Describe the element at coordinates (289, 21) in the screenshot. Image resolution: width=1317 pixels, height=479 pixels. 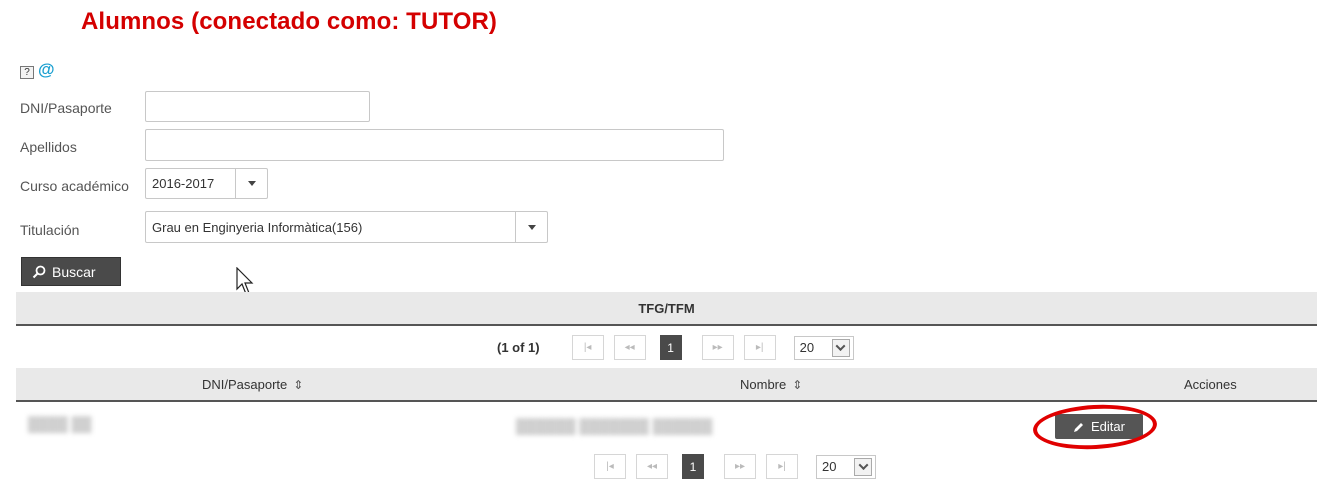
I see `page-title: Alumnos (conectado como: TUTOR)` at that location.